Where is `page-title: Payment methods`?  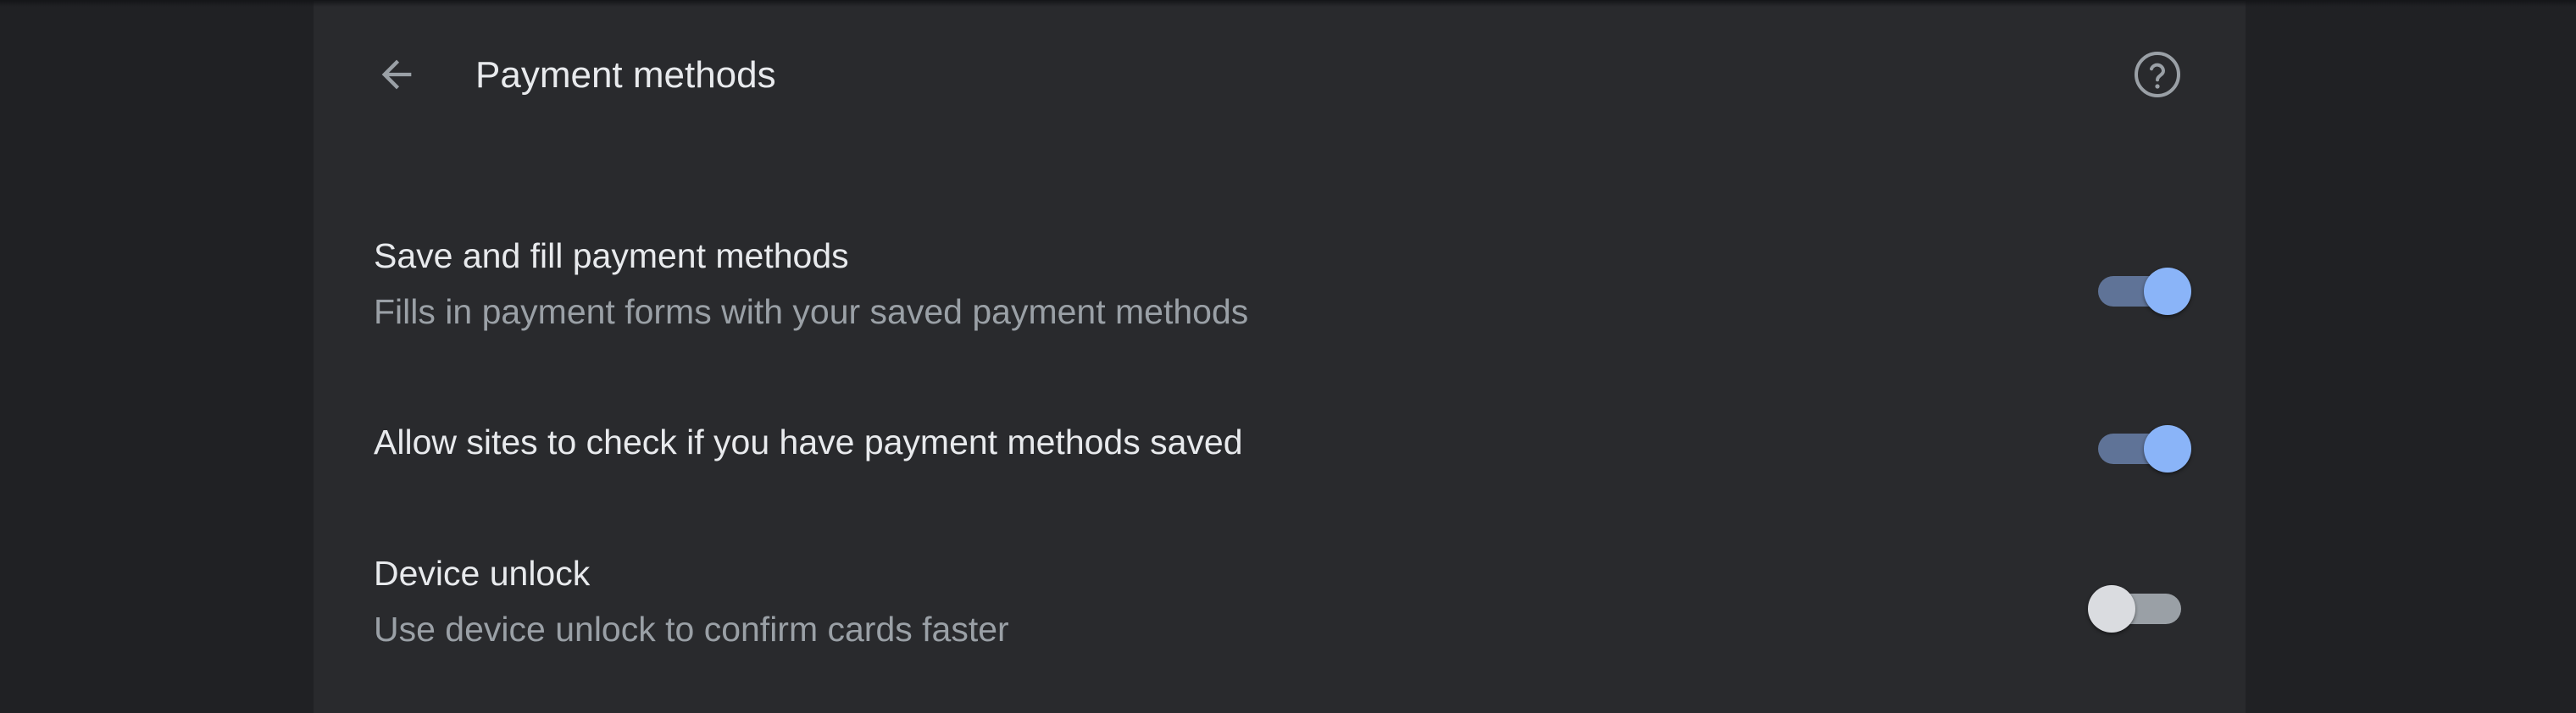 page-title: Payment methods is located at coordinates (625, 75).